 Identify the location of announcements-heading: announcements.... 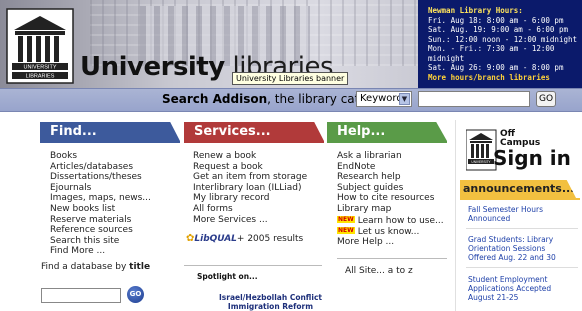
(518, 189).